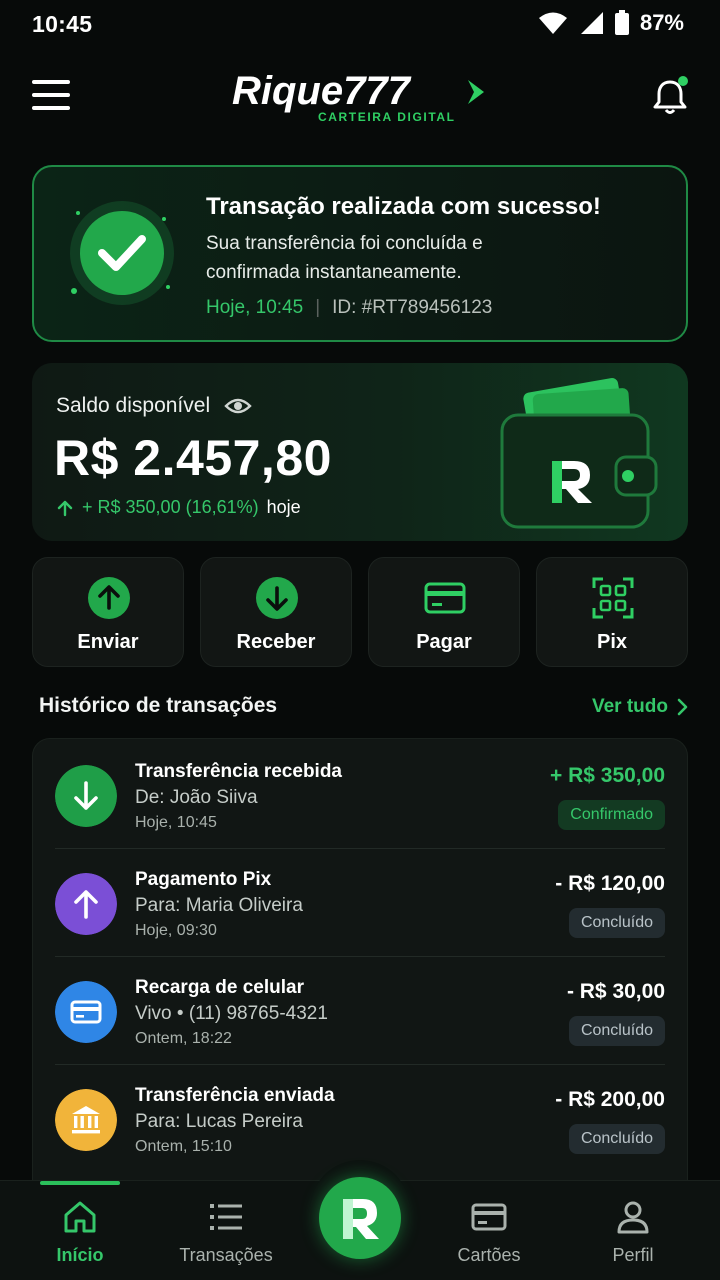 This screenshot has height=1280, width=720. What do you see at coordinates (183, 1038) in the screenshot?
I see `transaction-time: Ontem, 18:22` at bounding box center [183, 1038].